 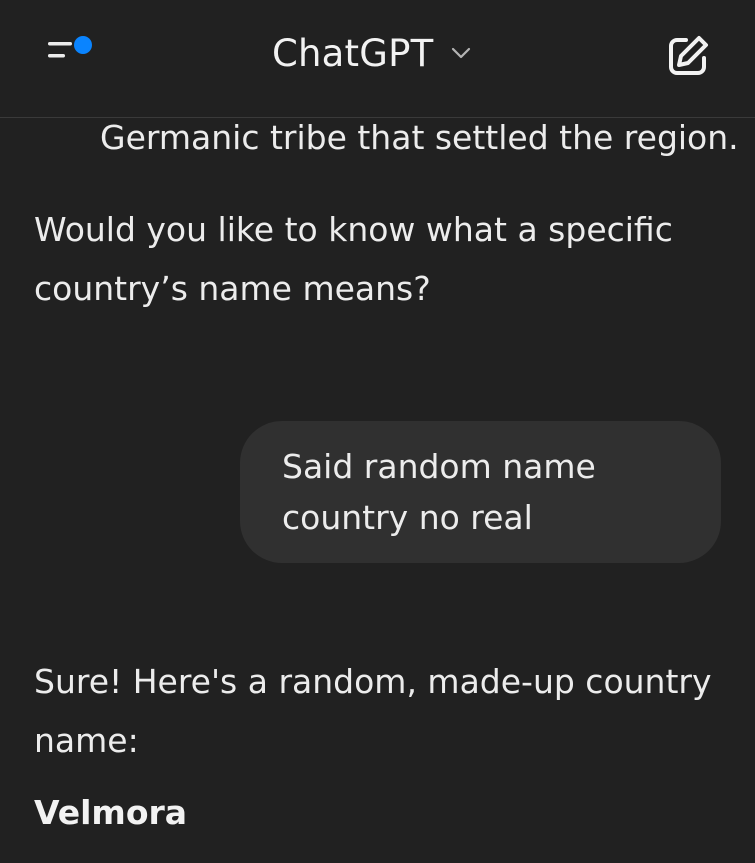 I want to click on assistant-reply-country-name: Velmora, so click(x=111, y=812).